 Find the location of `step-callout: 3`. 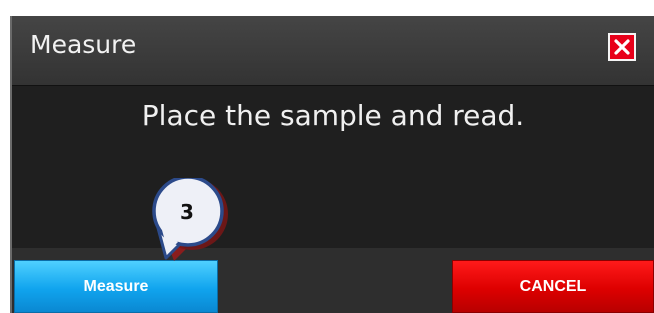

step-callout: 3 is located at coordinates (195, 228).